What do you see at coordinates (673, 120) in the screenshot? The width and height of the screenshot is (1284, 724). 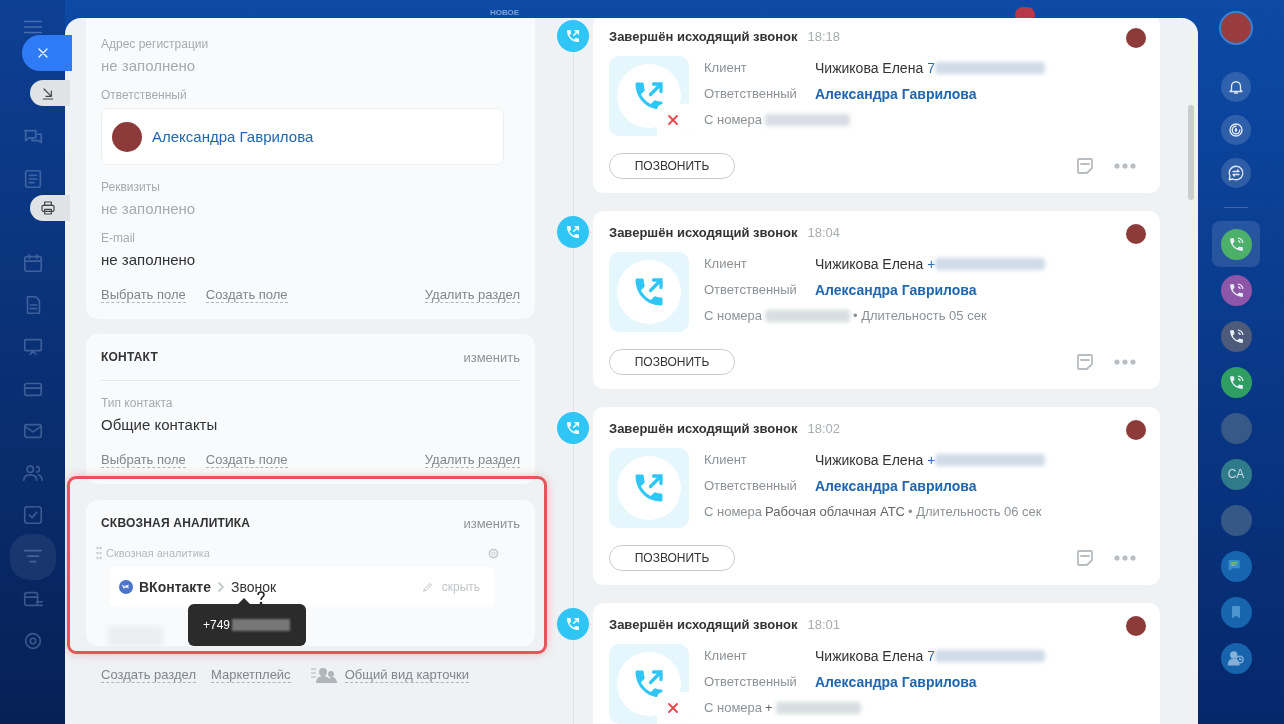 I see `cross-icon` at bounding box center [673, 120].